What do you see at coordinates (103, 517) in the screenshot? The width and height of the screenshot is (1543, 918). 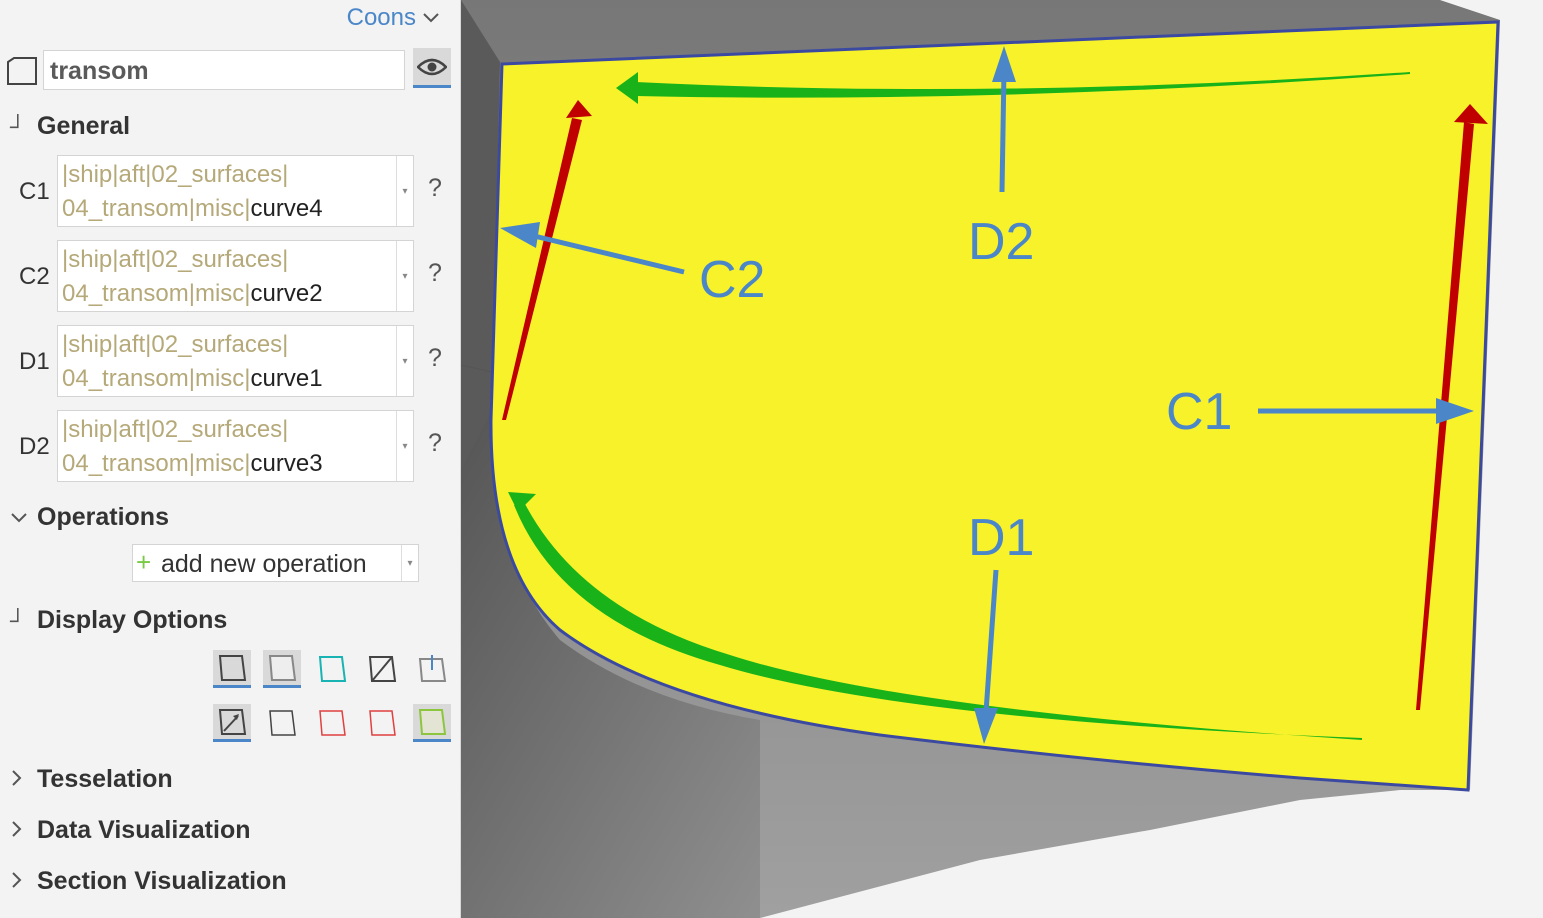 I see `section-operations-label: Operations` at bounding box center [103, 517].